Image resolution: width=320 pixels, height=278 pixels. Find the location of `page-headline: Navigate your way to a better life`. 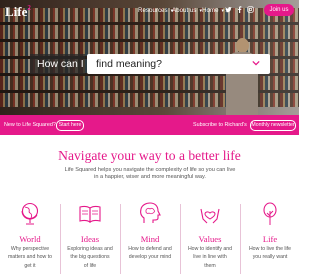

page-headline: Navigate your way to a better life is located at coordinates (149, 155).